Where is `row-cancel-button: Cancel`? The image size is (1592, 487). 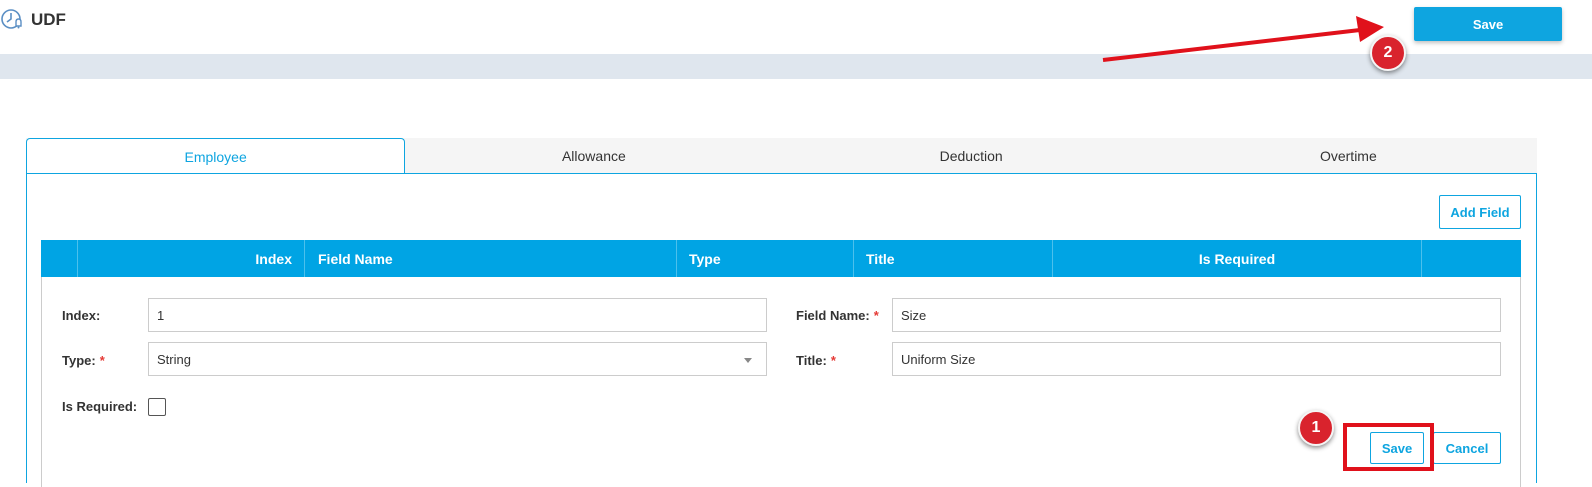
row-cancel-button: Cancel is located at coordinates (1467, 448).